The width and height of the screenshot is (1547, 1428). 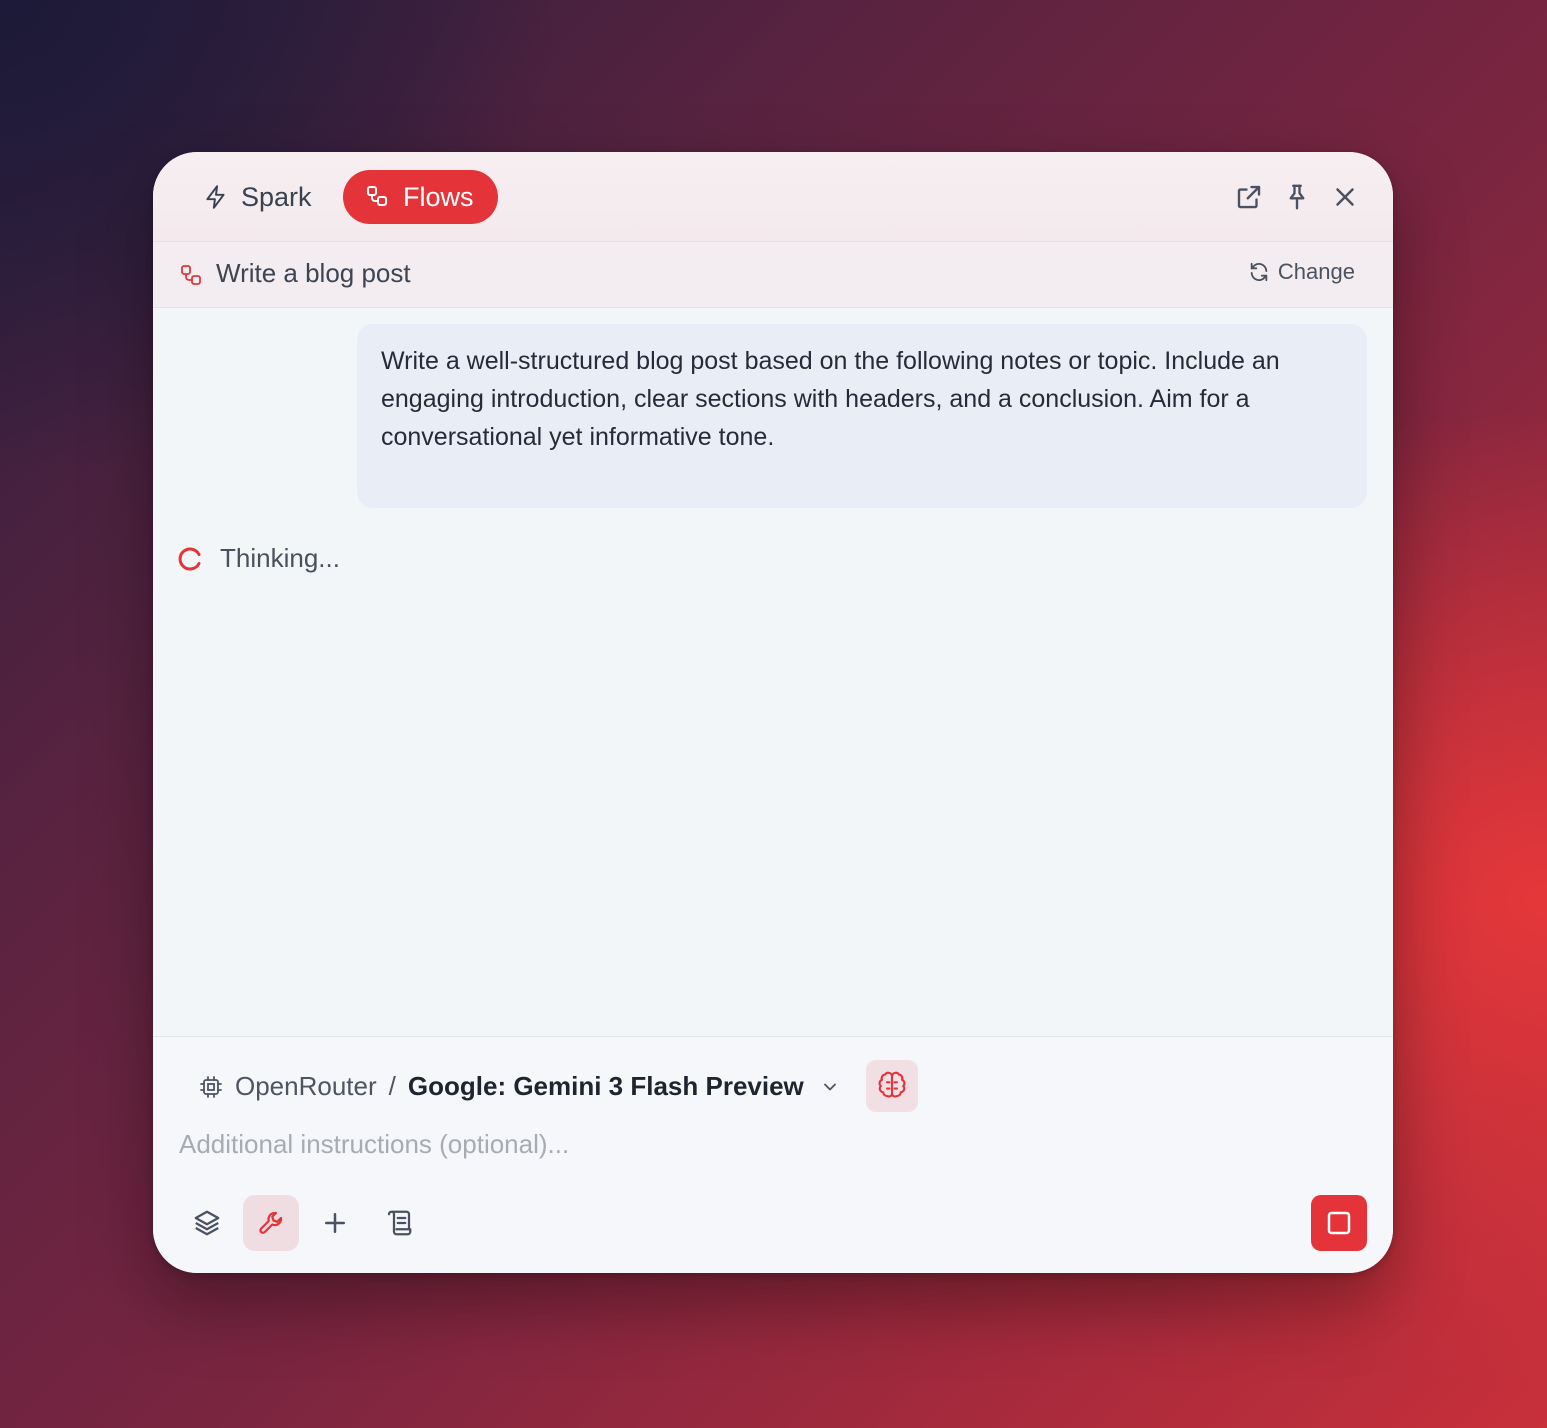 I want to click on chevron-down-icon, so click(x=829, y=1086).